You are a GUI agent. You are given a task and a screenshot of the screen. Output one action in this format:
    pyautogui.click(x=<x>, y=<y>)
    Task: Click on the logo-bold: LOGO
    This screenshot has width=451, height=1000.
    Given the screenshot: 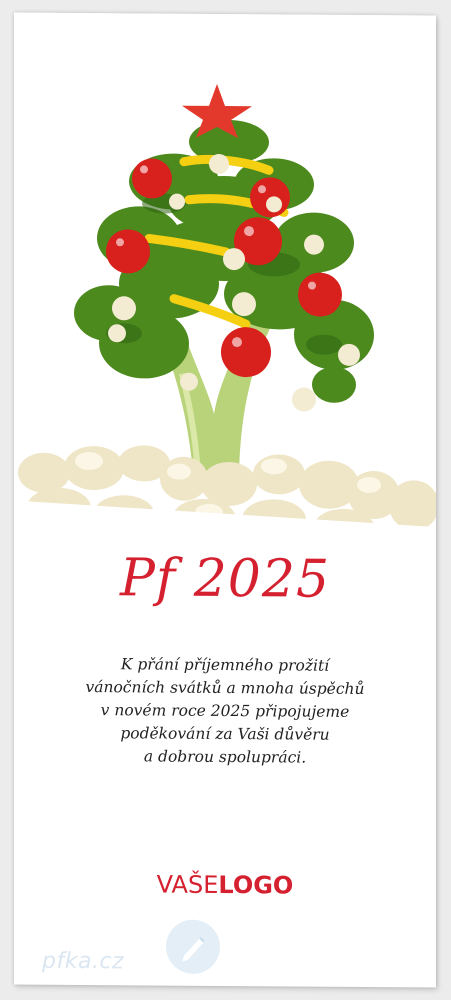 What is the action you would take?
    pyautogui.click(x=256, y=885)
    